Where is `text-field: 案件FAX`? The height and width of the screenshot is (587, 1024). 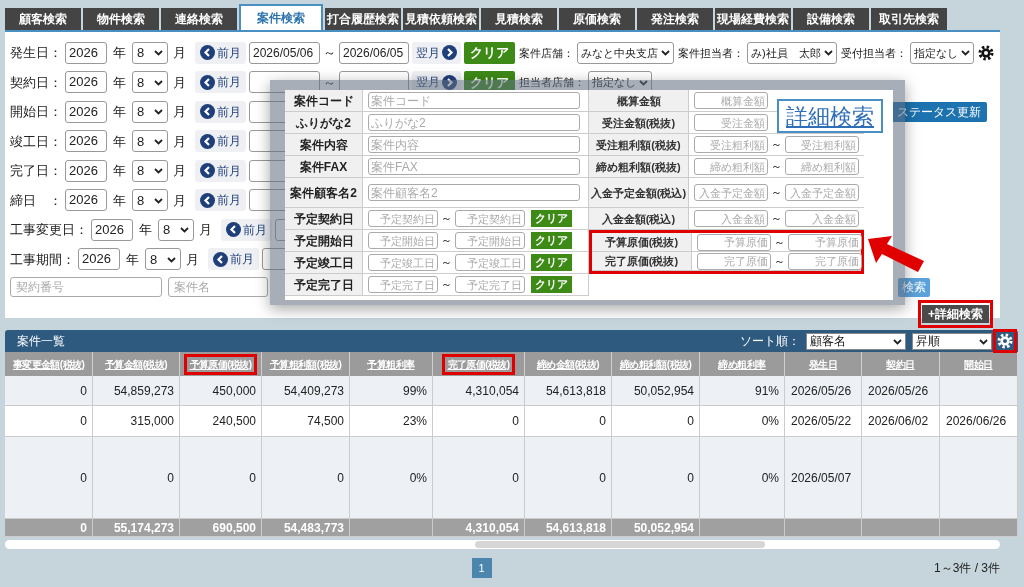
text-field: 案件FAX is located at coordinates (474, 166).